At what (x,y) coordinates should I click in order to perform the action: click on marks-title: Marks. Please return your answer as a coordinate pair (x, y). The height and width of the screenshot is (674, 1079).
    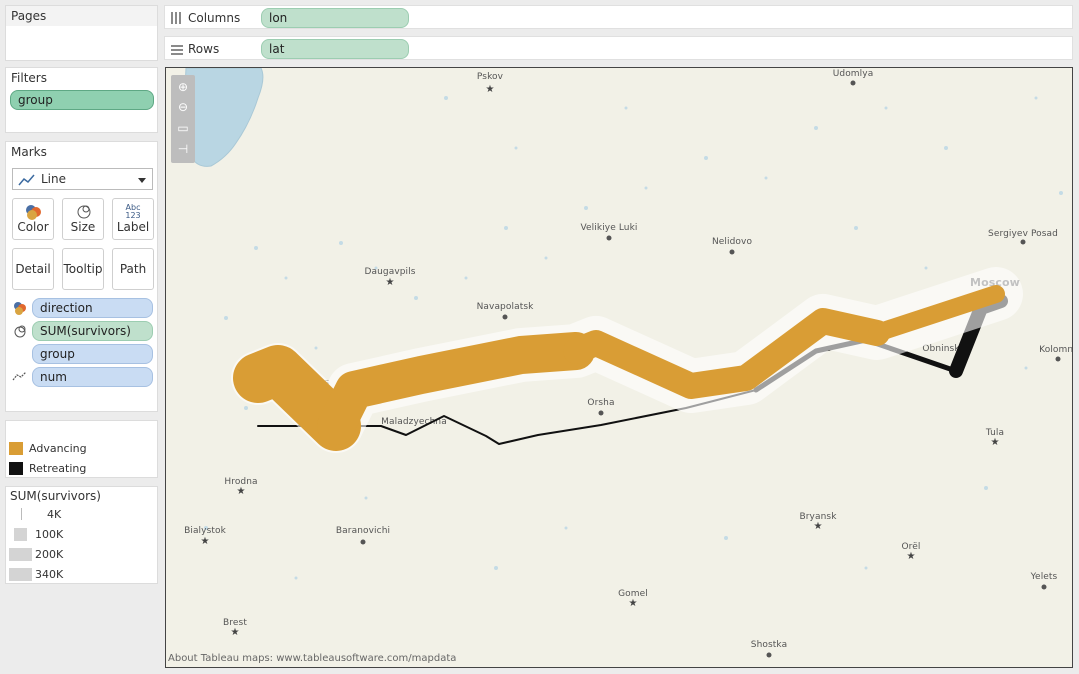
    Looking at the image, I should click on (29, 152).